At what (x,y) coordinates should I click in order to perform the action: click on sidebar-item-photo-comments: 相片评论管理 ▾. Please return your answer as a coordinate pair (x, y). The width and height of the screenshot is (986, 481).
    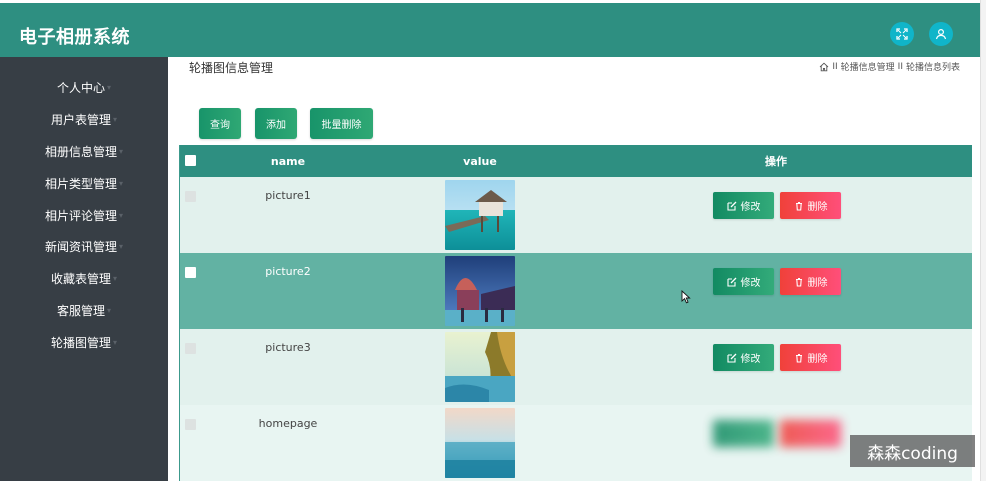
    Looking at the image, I should click on (84, 215).